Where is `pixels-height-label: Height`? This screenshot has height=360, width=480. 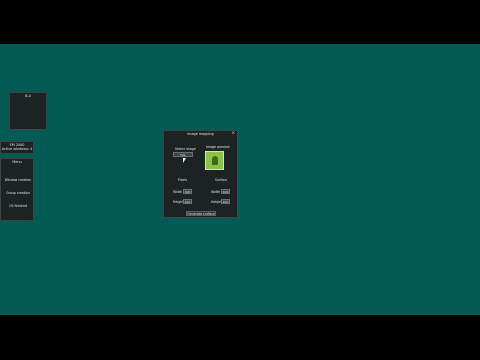
pixels-height-label: Height is located at coordinates (178, 202).